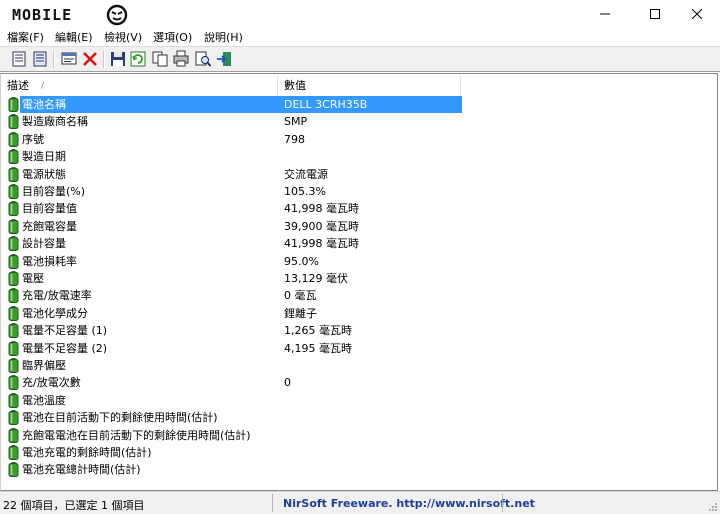 This screenshot has height=514, width=720. I want to click on row-value: 41,998 毫瓦時, so click(321, 244).